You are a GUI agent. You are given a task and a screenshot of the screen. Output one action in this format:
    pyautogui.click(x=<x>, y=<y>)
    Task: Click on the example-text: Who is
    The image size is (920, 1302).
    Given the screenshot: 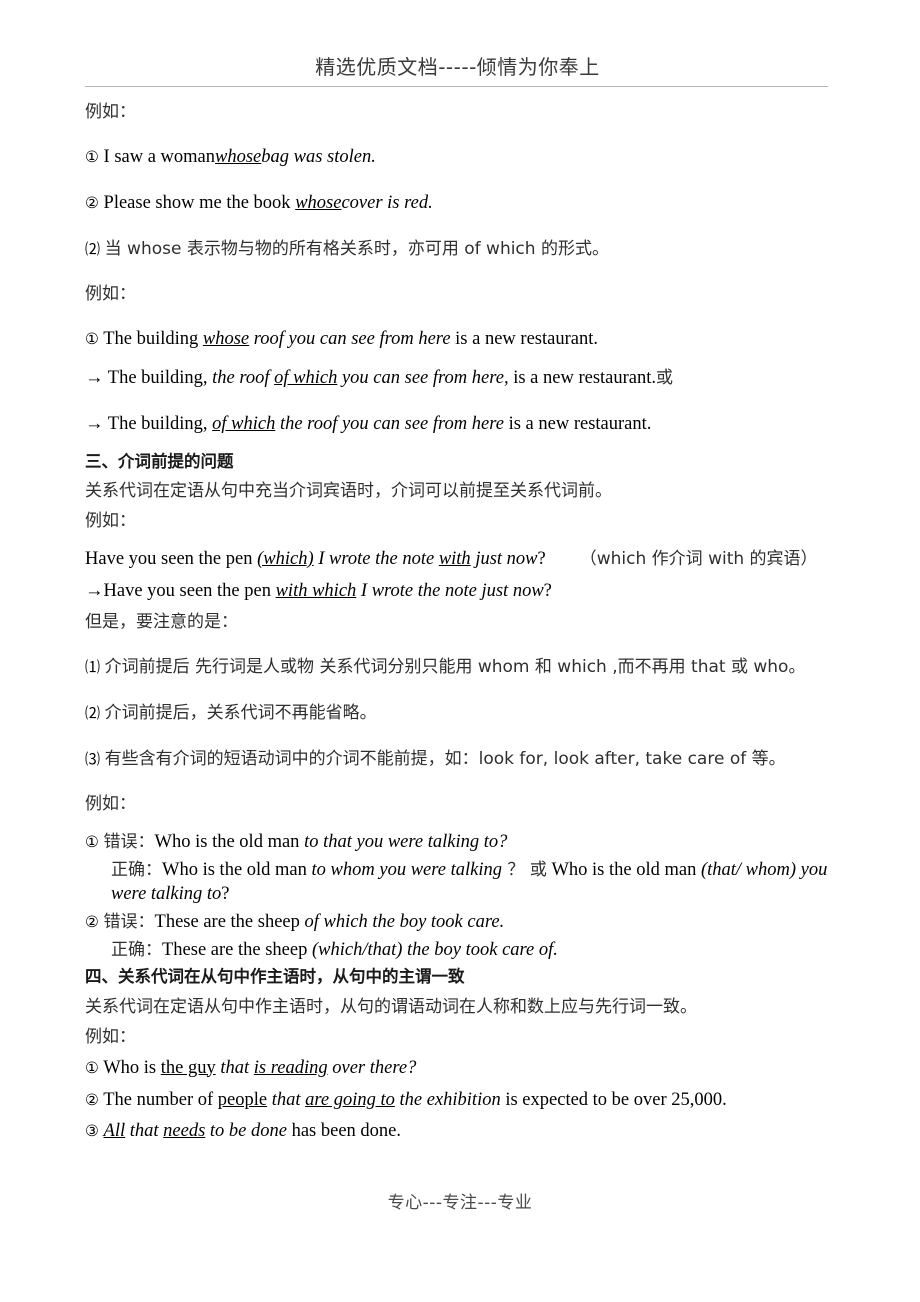 What is the action you would take?
    pyautogui.click(x=132, y=1067)
    